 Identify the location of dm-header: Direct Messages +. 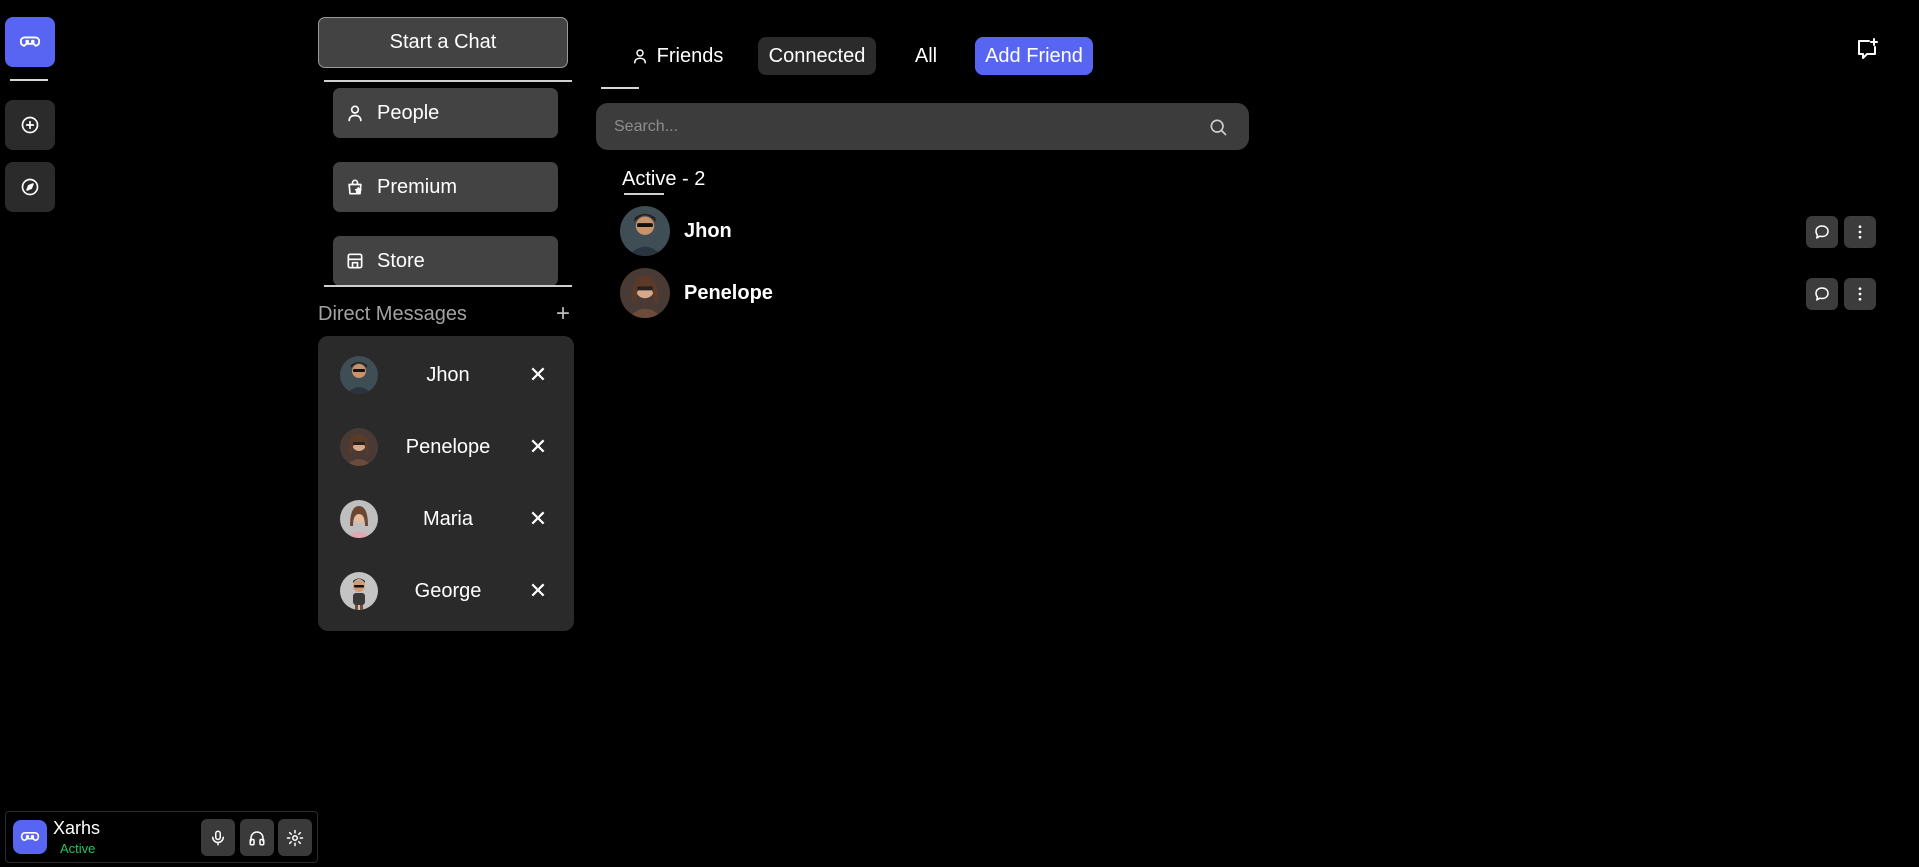
(446, 314).